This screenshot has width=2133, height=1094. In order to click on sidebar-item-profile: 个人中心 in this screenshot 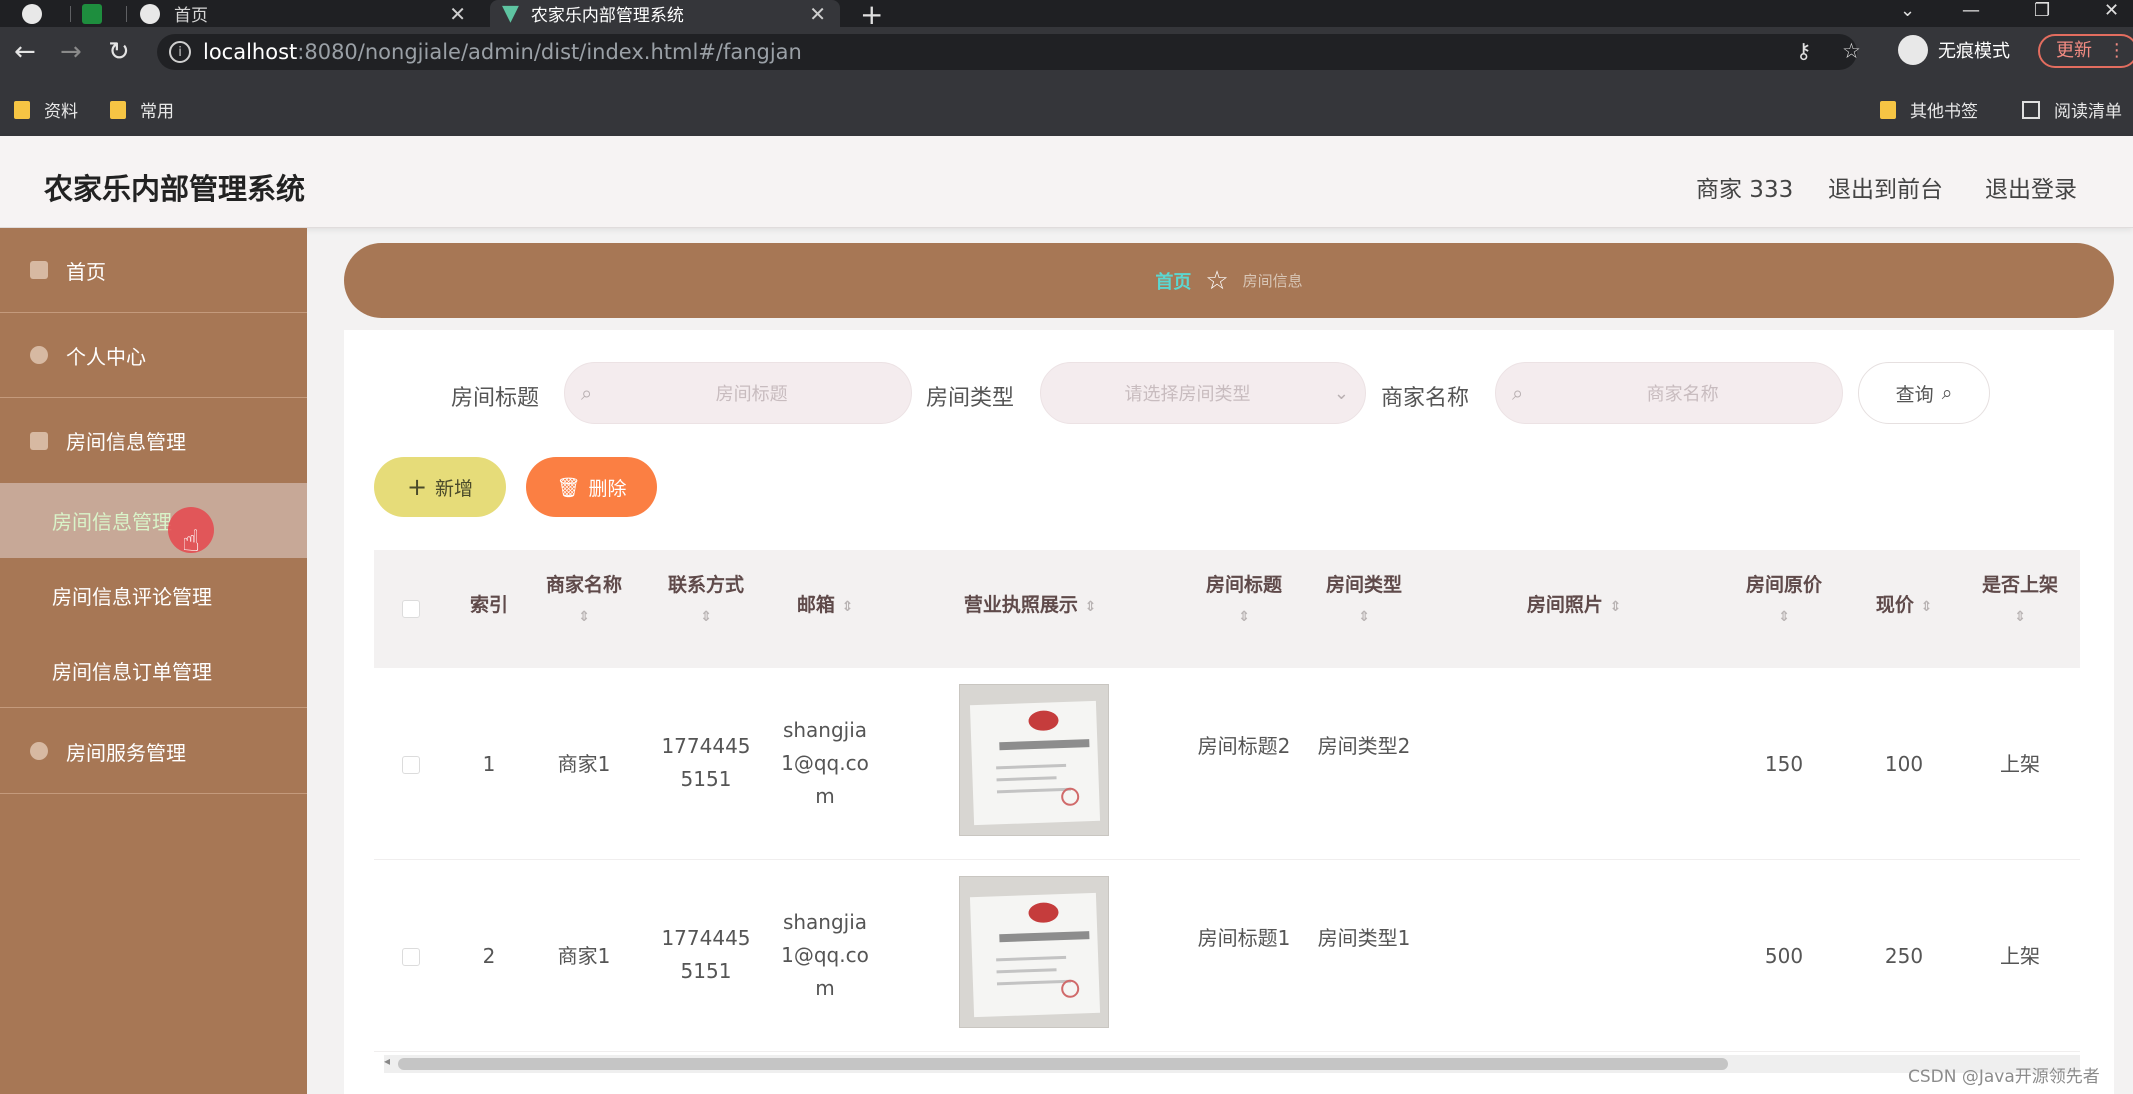, I will do `click(153, 355)`.